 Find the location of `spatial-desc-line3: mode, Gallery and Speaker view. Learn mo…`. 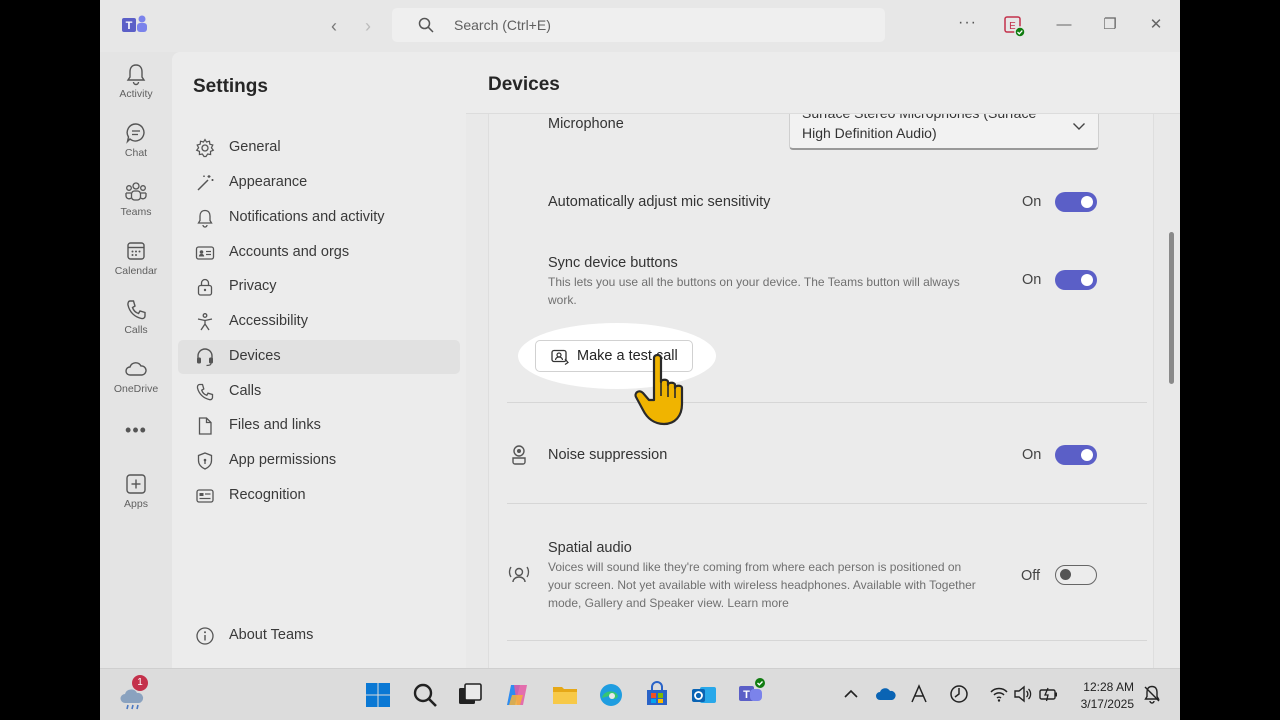

spatial-desc-line3: mode, Gallery and Speaker view. Learn mo… is located at coordinates (668, 603).